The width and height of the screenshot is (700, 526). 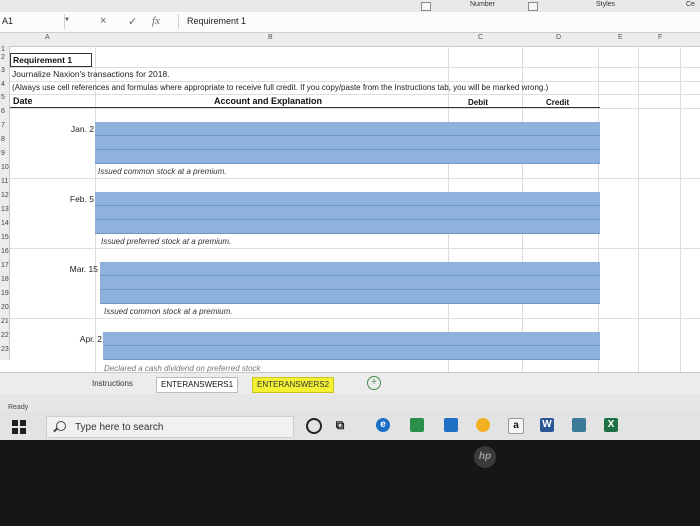 What do you see at coordinates (383, 425) in the screenshot?
I see `edge-icon: e` at bounding box center [383, 425].